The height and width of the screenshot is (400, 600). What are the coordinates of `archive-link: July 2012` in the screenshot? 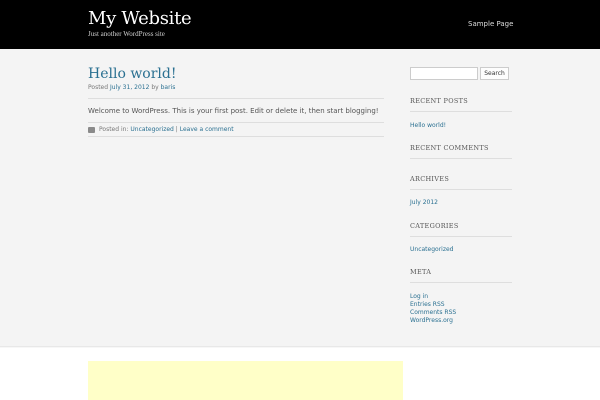 It's located at (424, 202).